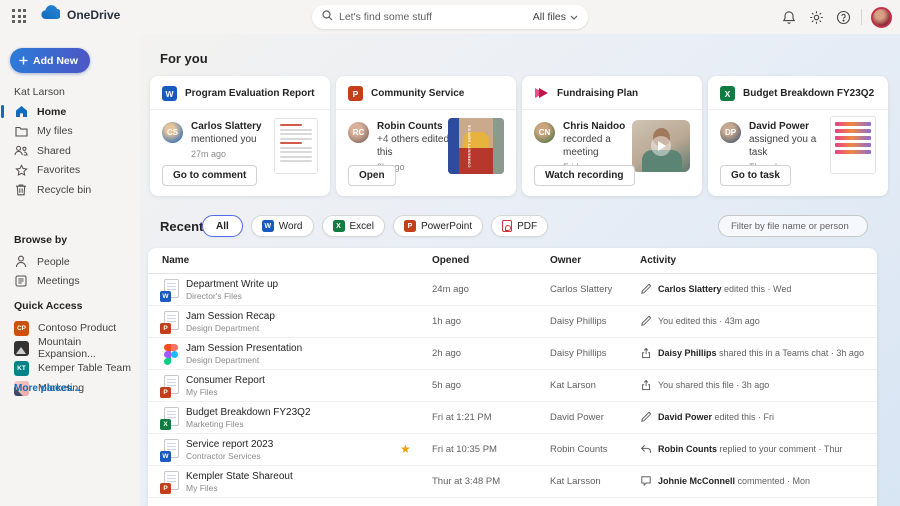 Image resolution: width=900 pixels, height=506 pixels. Describe the element at coordinates (230, 322) in the screenshot. I see `file-name-cell: Jam Session Recap Design Department` at that location.